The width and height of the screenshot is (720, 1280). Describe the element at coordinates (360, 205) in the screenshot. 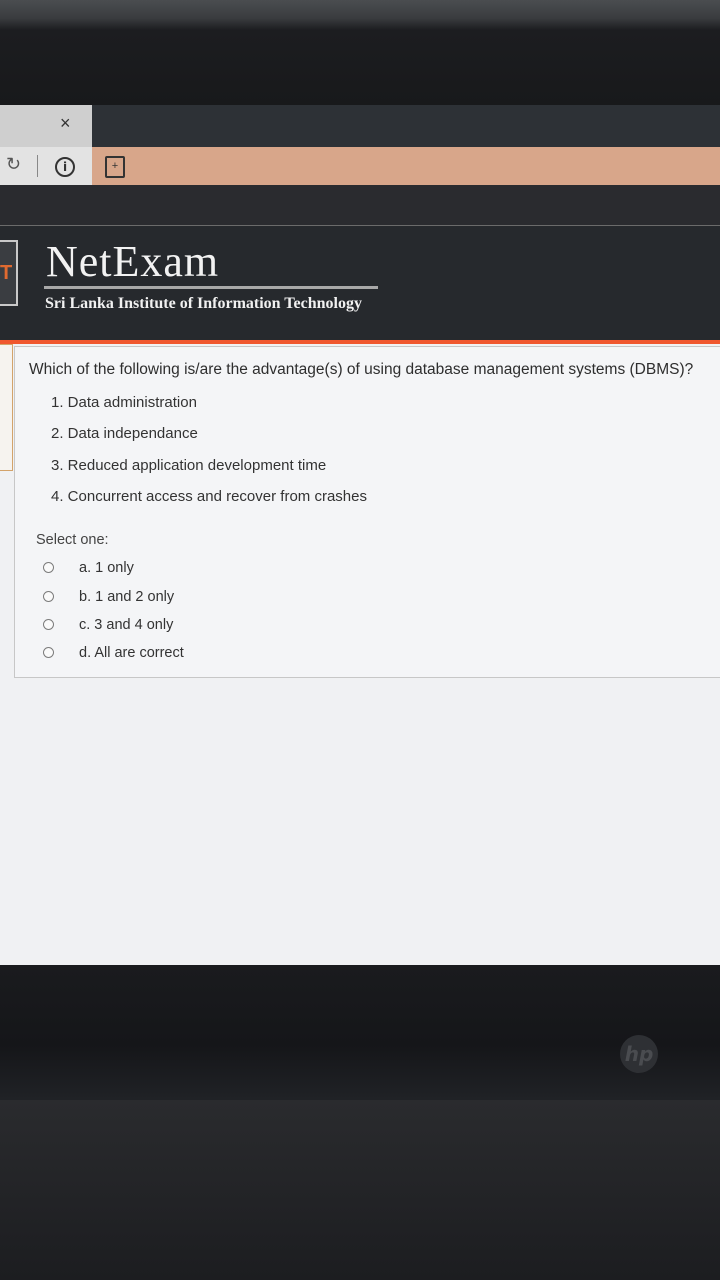

I see `browser-bar-gap` at that location.